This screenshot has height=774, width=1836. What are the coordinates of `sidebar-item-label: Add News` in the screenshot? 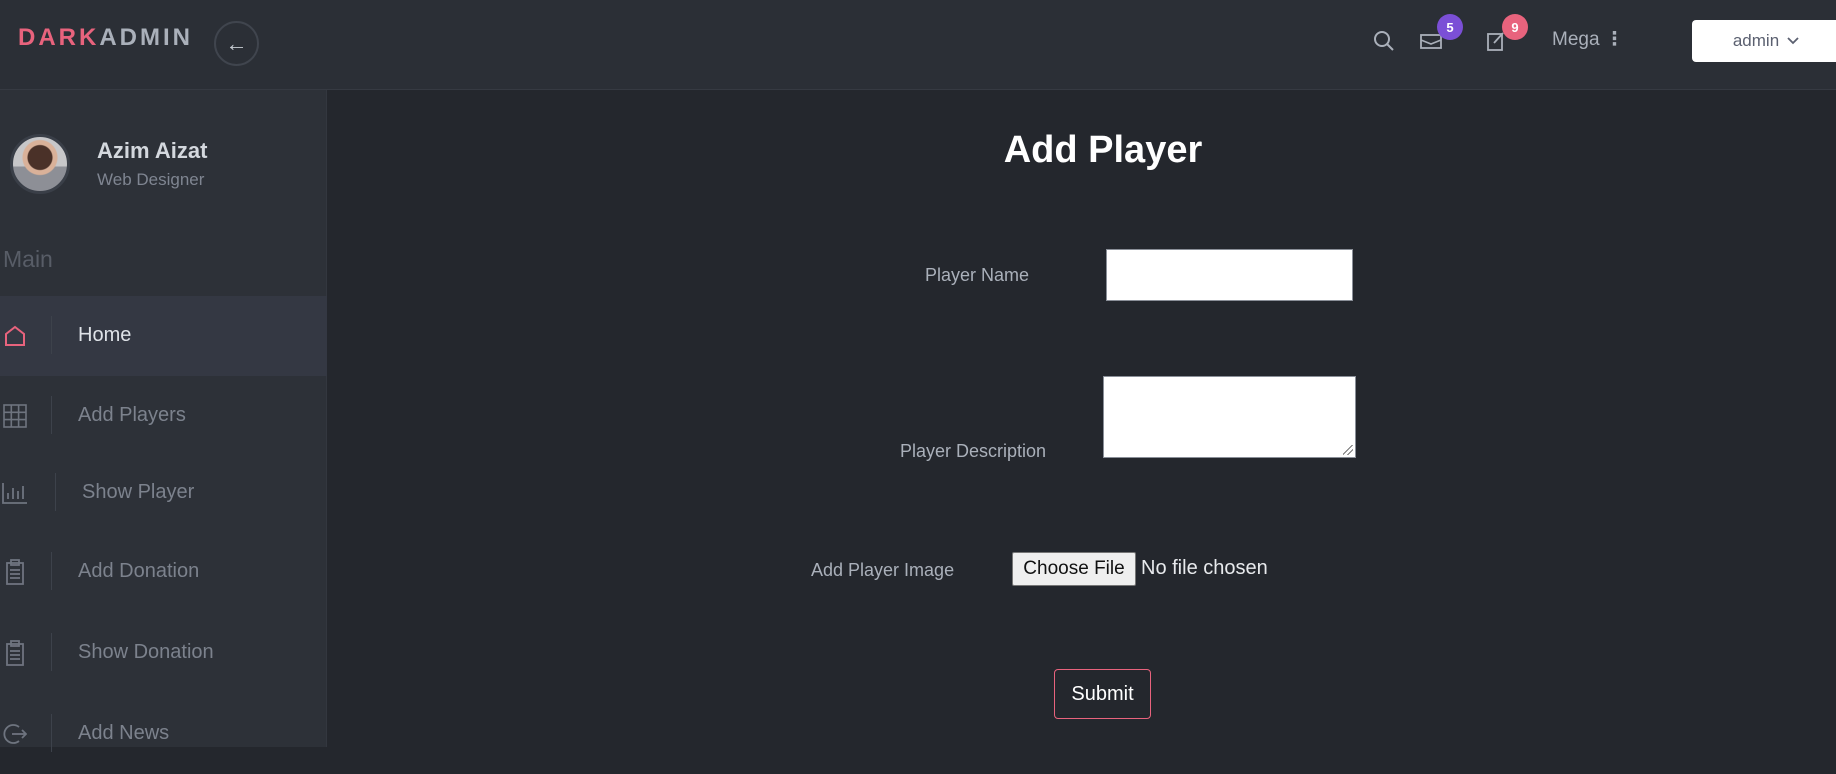 It's located at (124, 733).